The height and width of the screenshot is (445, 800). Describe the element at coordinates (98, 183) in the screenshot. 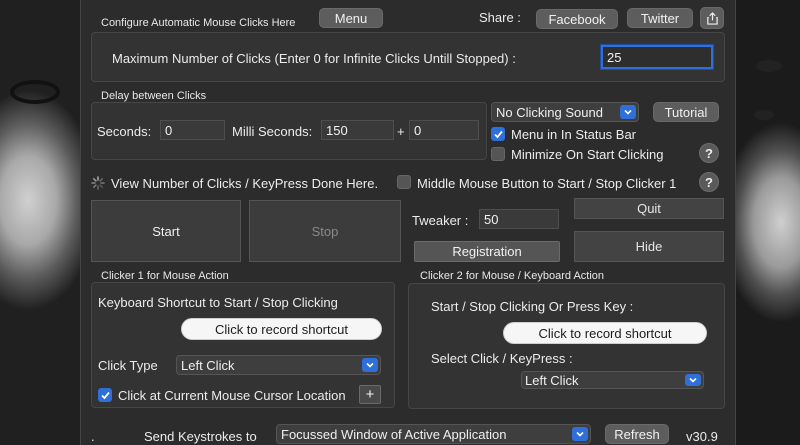

I see `spinner-icon` at that location.